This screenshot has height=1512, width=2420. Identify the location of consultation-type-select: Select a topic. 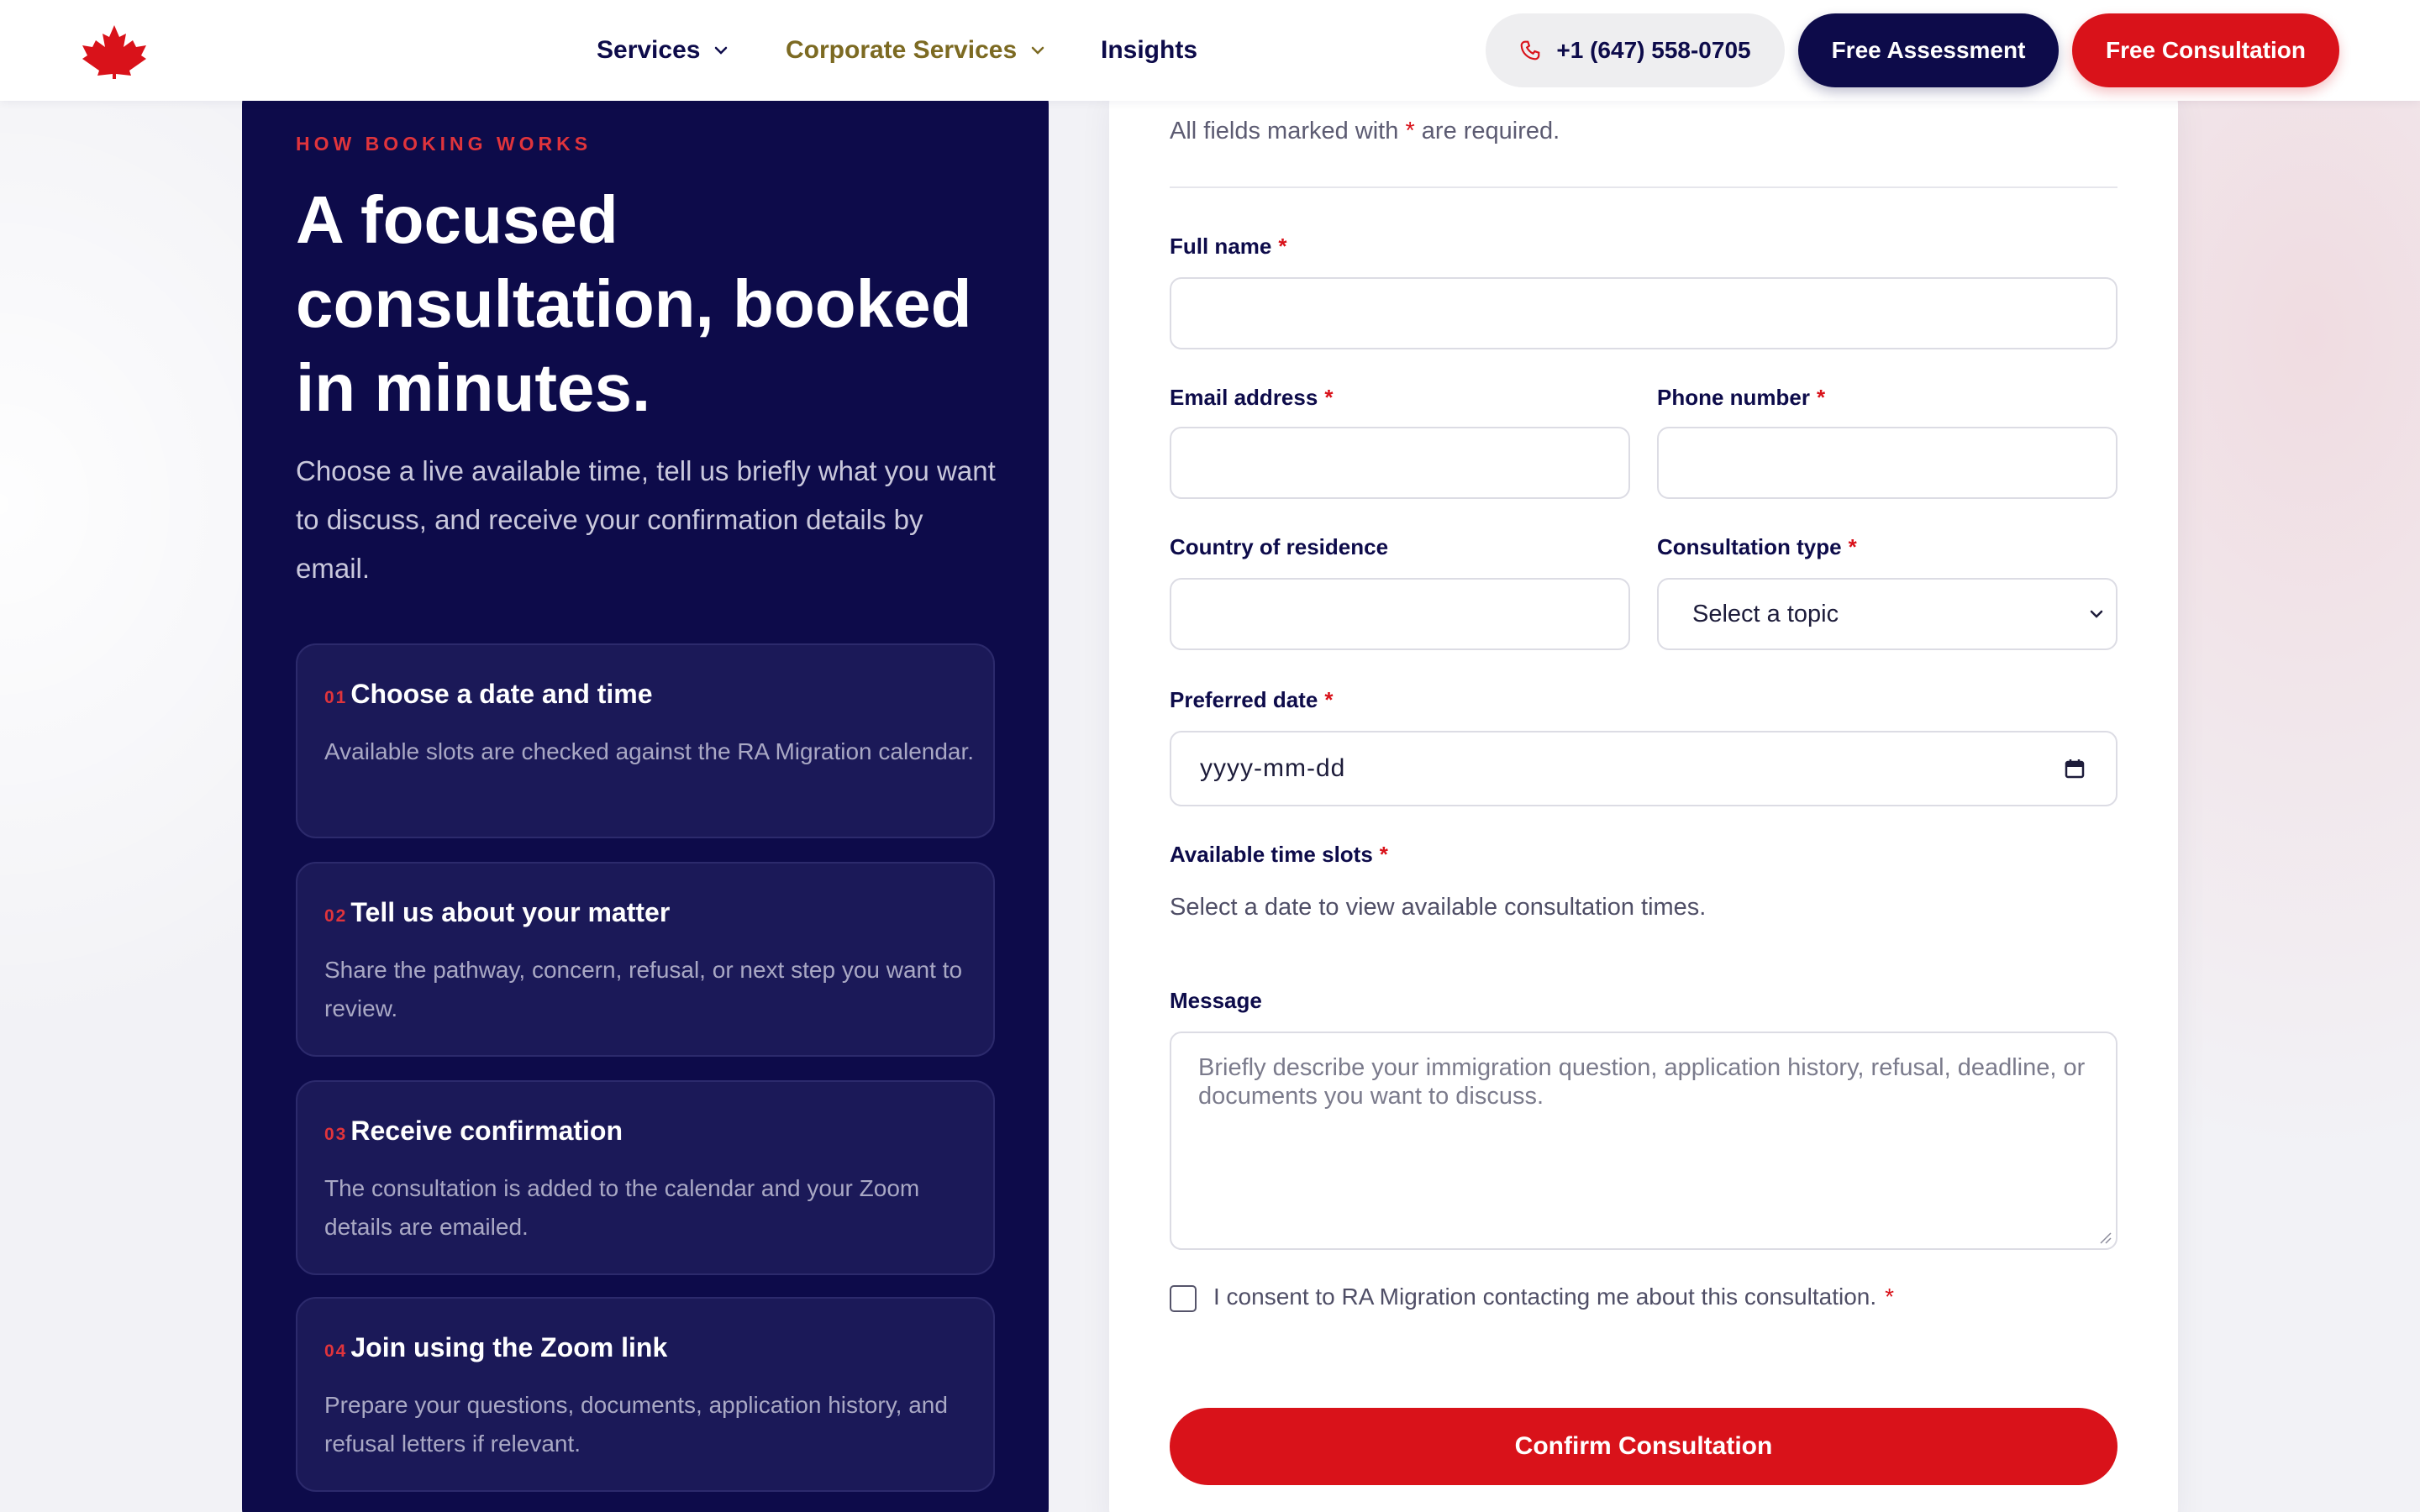
(1887, 614).